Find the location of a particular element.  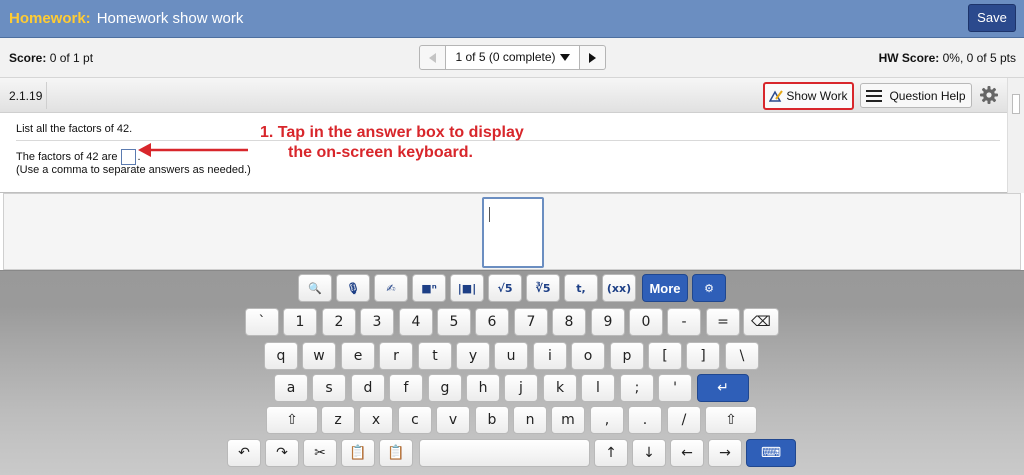

keyboard-settings-key: ⚙ is located at coordinates (709, 288).